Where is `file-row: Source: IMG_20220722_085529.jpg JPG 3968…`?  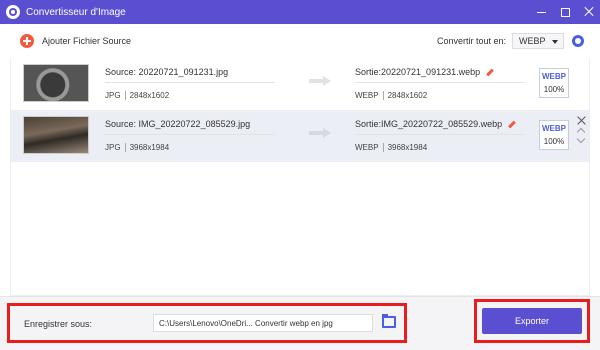 file-row: Source: IMG_20220722_085529.jpg JPG 3968… is located at coordinates (300, 136).